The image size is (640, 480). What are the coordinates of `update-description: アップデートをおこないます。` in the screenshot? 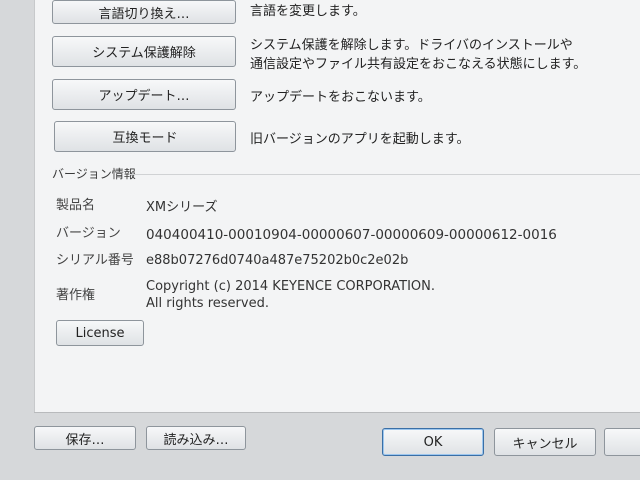 It's located at (340, 97).